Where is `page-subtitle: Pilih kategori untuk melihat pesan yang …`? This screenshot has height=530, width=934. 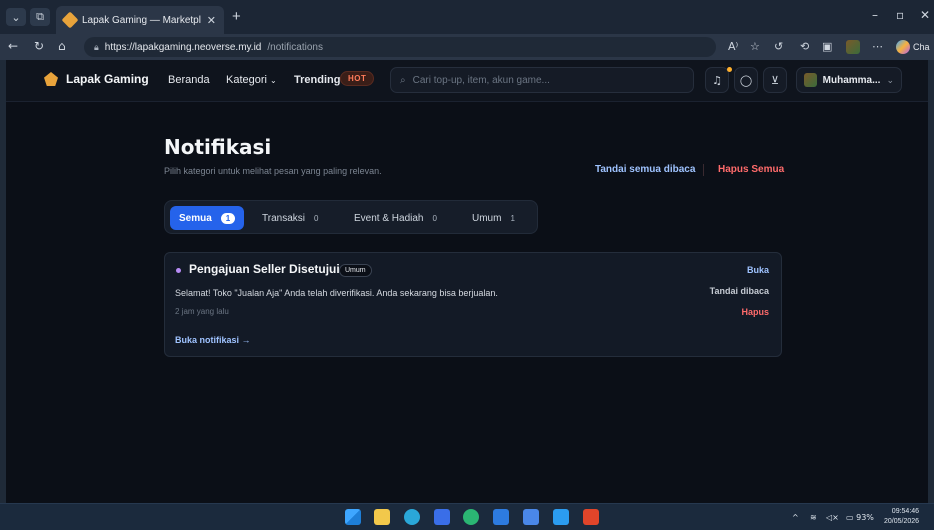 page-subtitle: Pilih kategori untuk melihat pesan yang … is located at coordinates (273, 171).